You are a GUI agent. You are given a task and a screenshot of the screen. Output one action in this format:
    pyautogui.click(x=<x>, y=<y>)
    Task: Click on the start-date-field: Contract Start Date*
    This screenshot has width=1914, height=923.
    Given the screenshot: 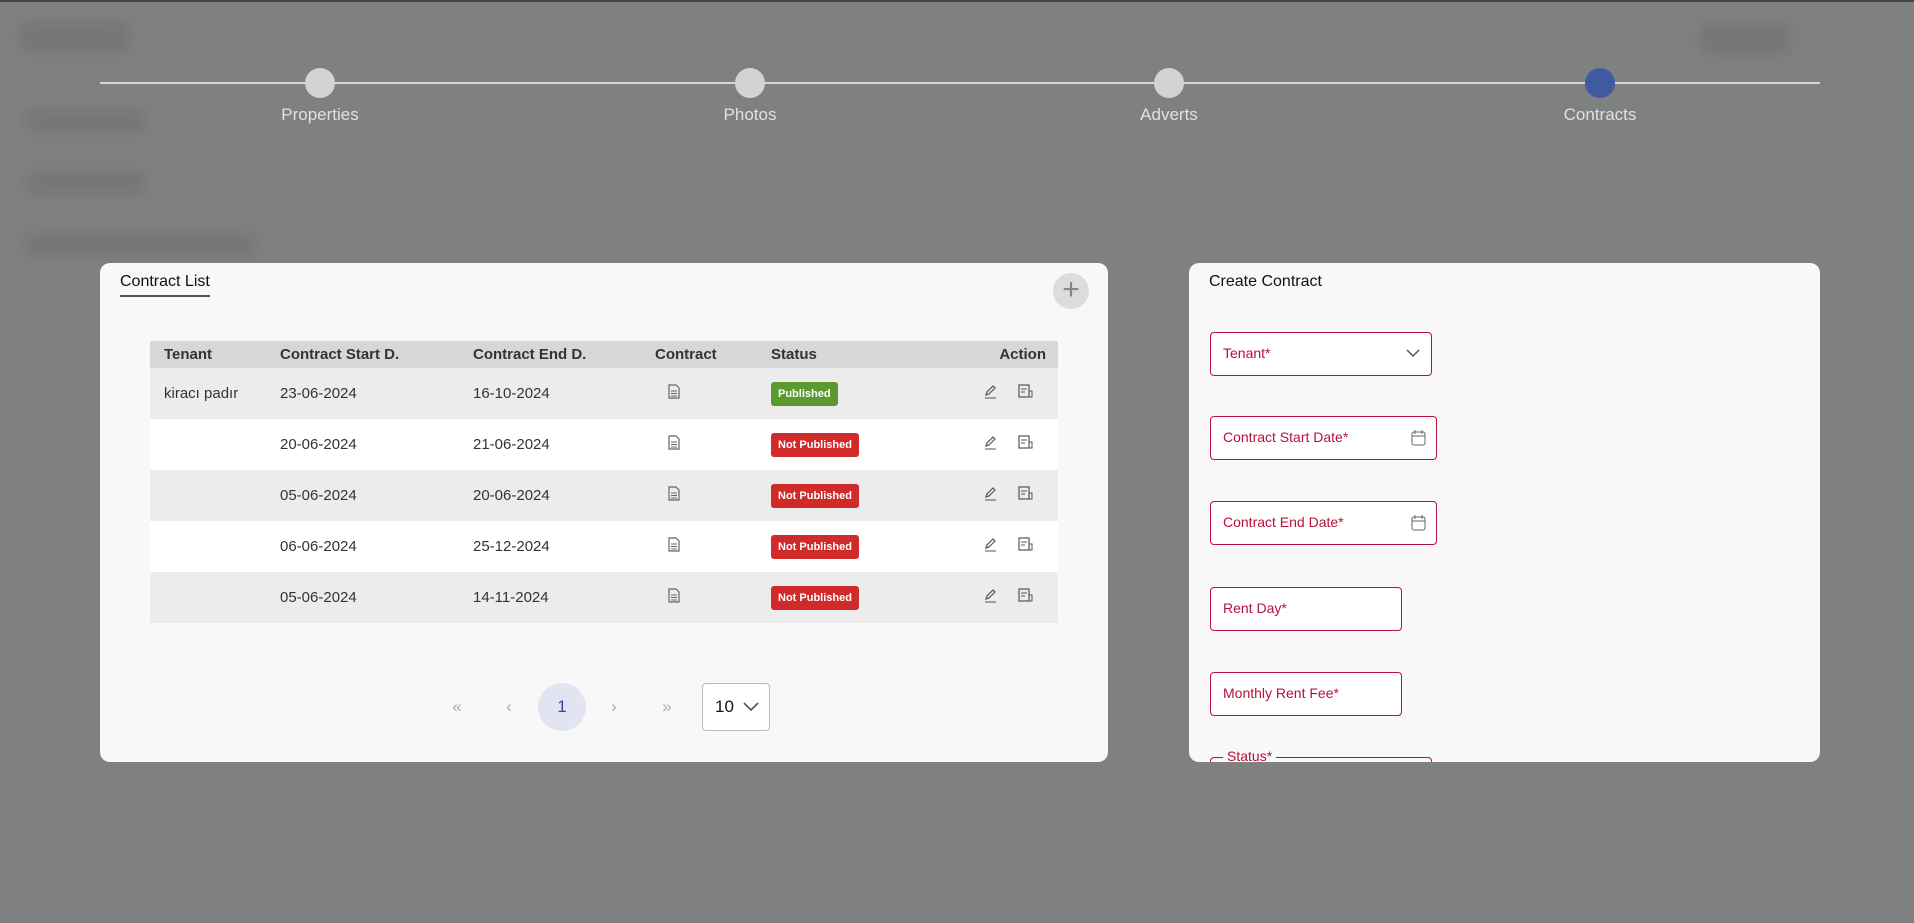 What is the action you would take?
    pyautogui.click(x=1323, y=438)
    